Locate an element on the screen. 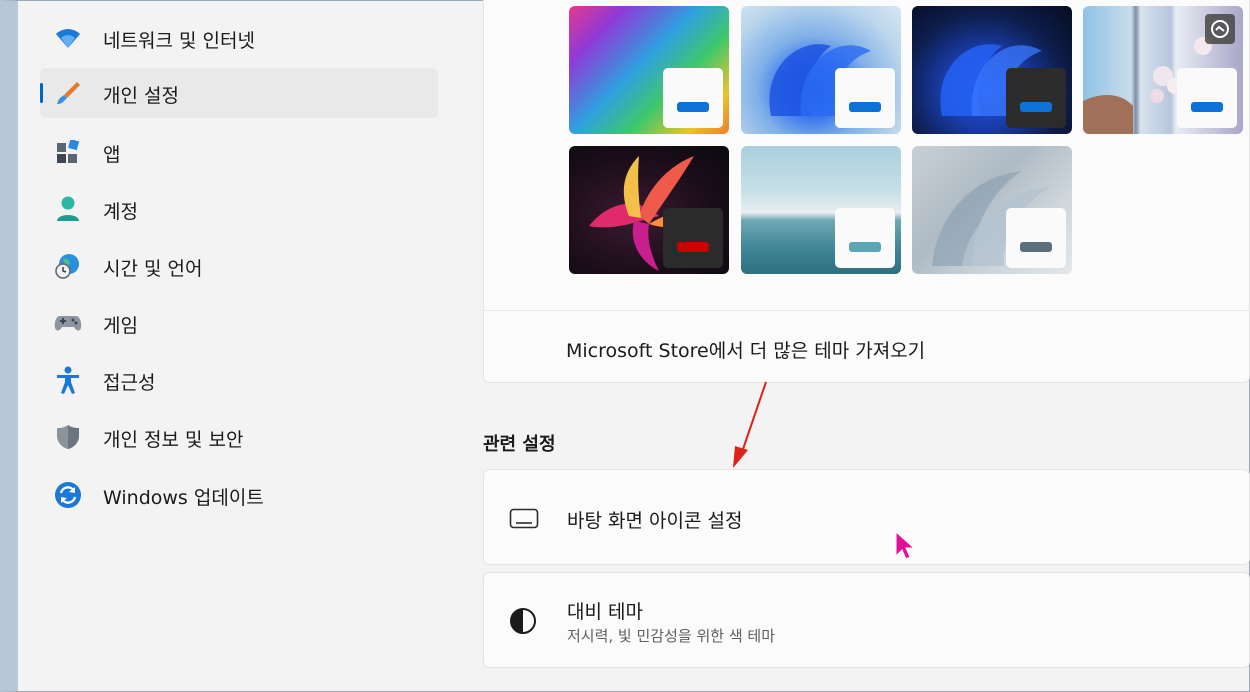 The width and height of the screenshot is (1250, 692). sidebar-item-label: 접근성 is located at coordinates (129, 383).